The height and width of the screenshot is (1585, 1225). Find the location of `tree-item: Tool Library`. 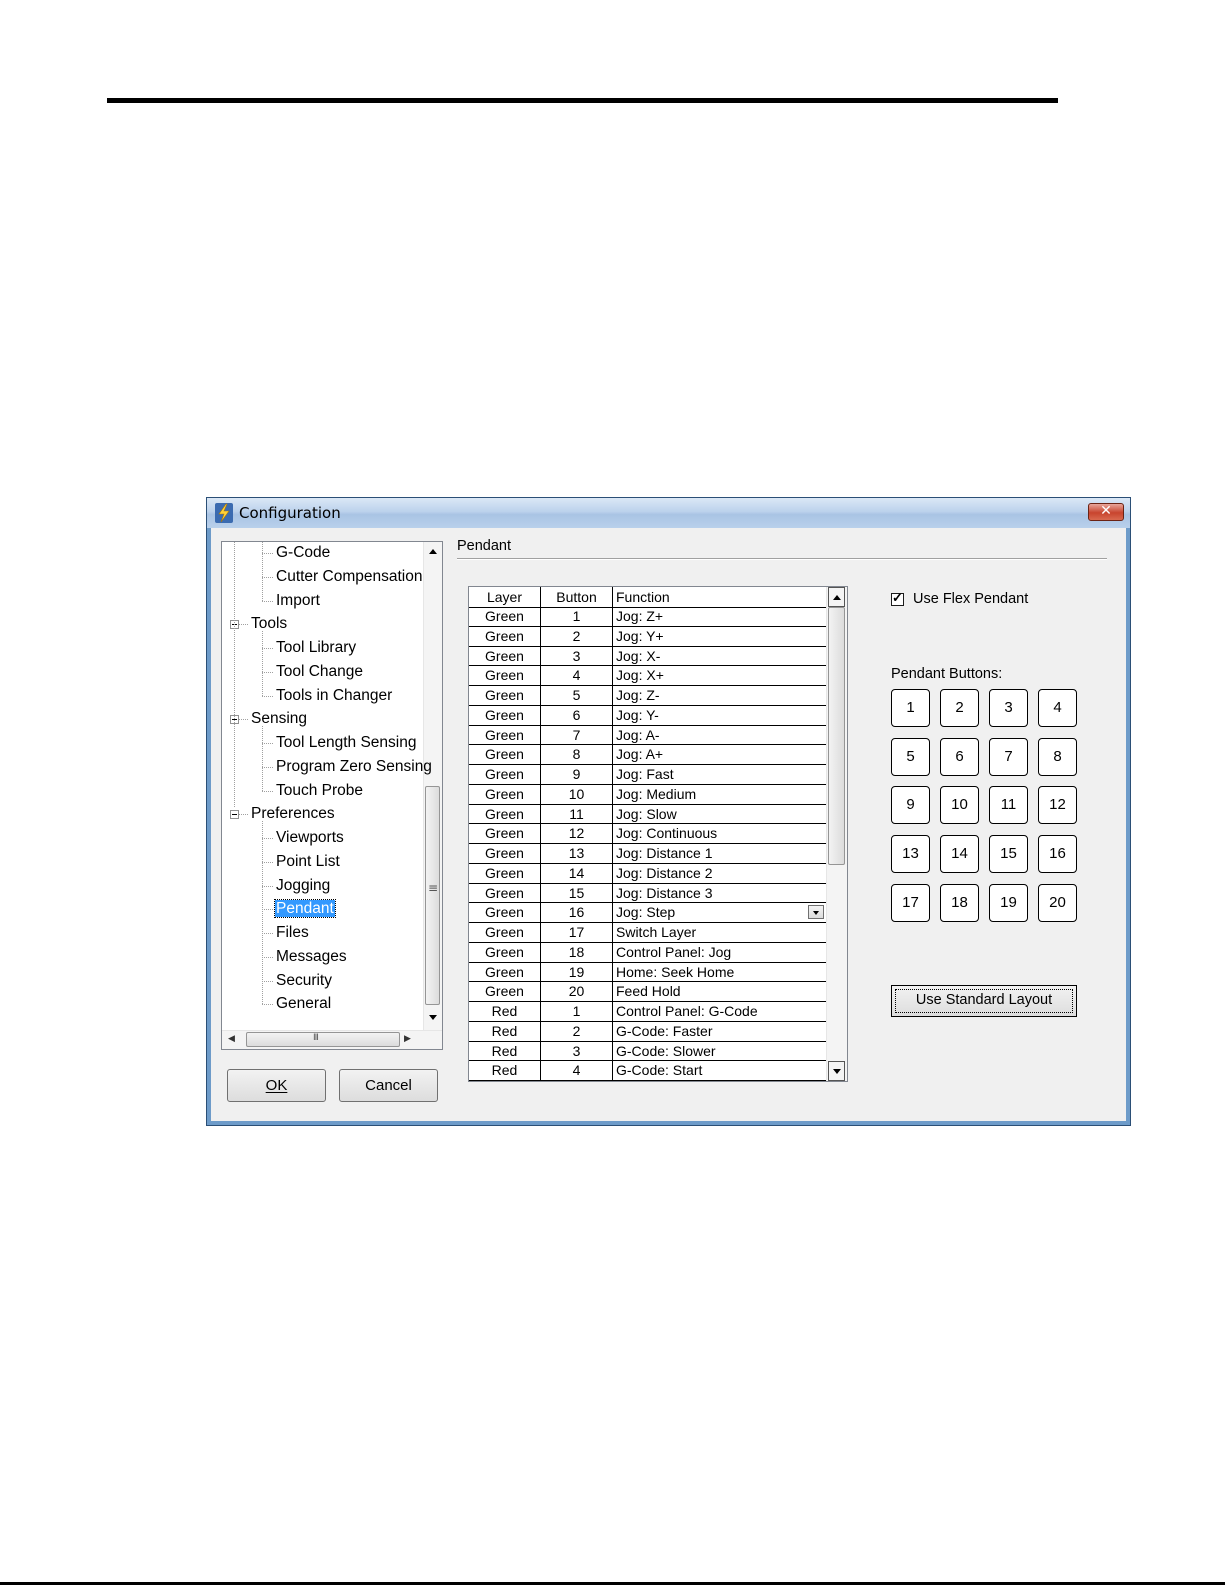

tree-item: Tool Library is located at coordinates (316, 648).